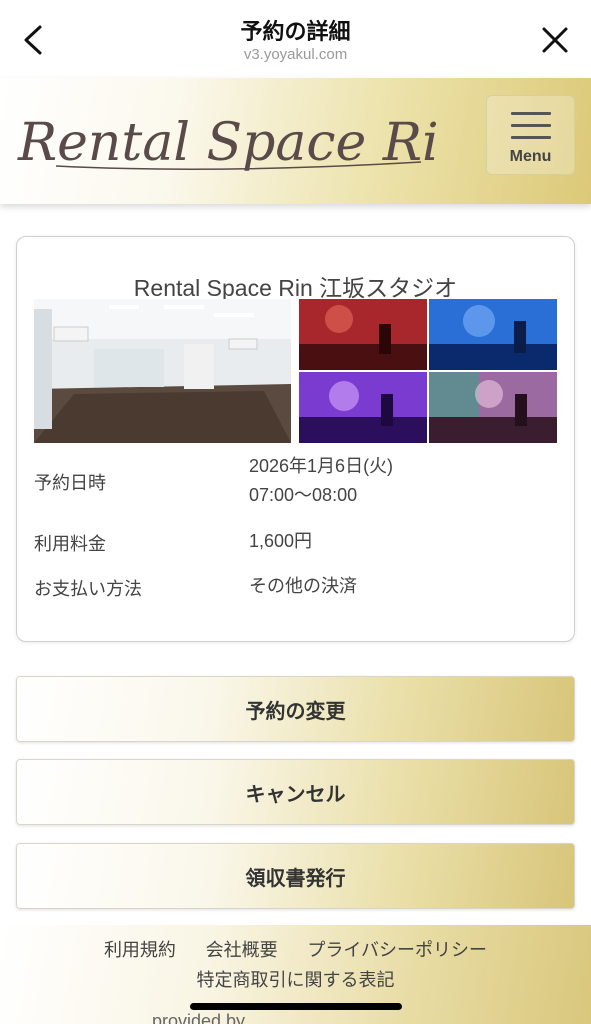 The height and width of the screenshot is (1024, 591). I want to click on reservation-date-value: 2026年1月6日(火), so click(321, 466).